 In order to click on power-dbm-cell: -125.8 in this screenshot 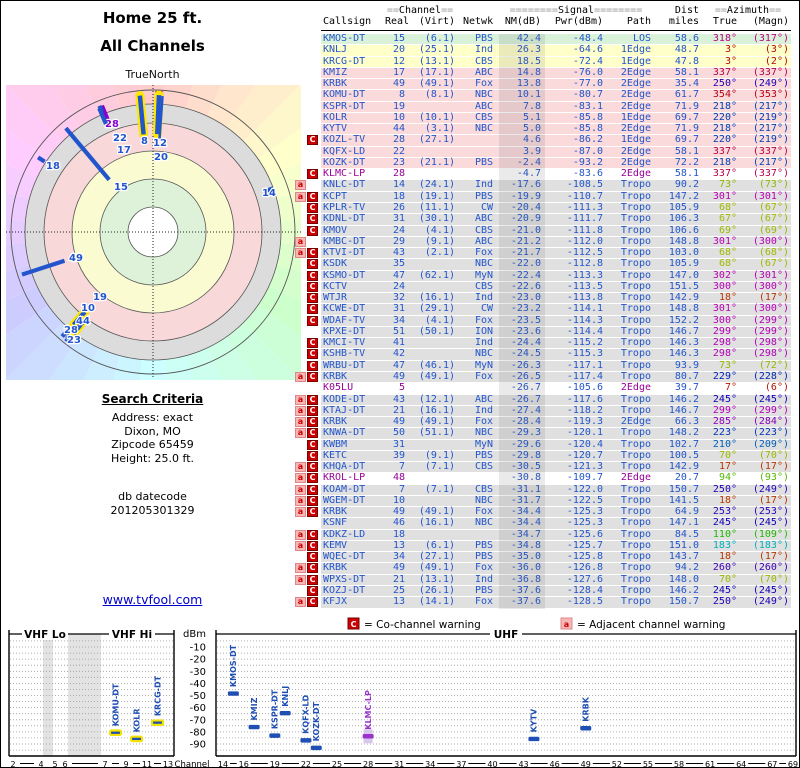, I will do `click(584, 557)`.